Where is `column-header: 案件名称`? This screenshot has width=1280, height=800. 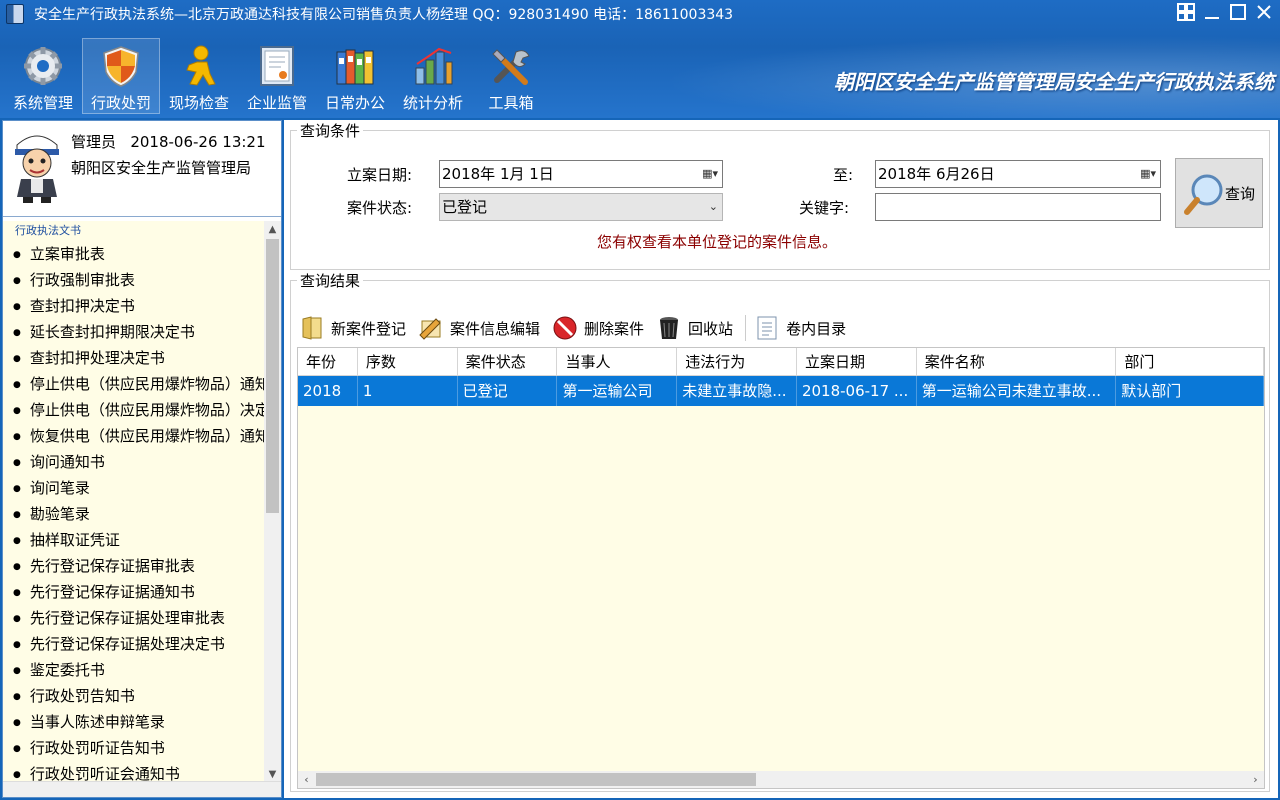 column-header: 案件名称 is located at coordinates (1017, 361).